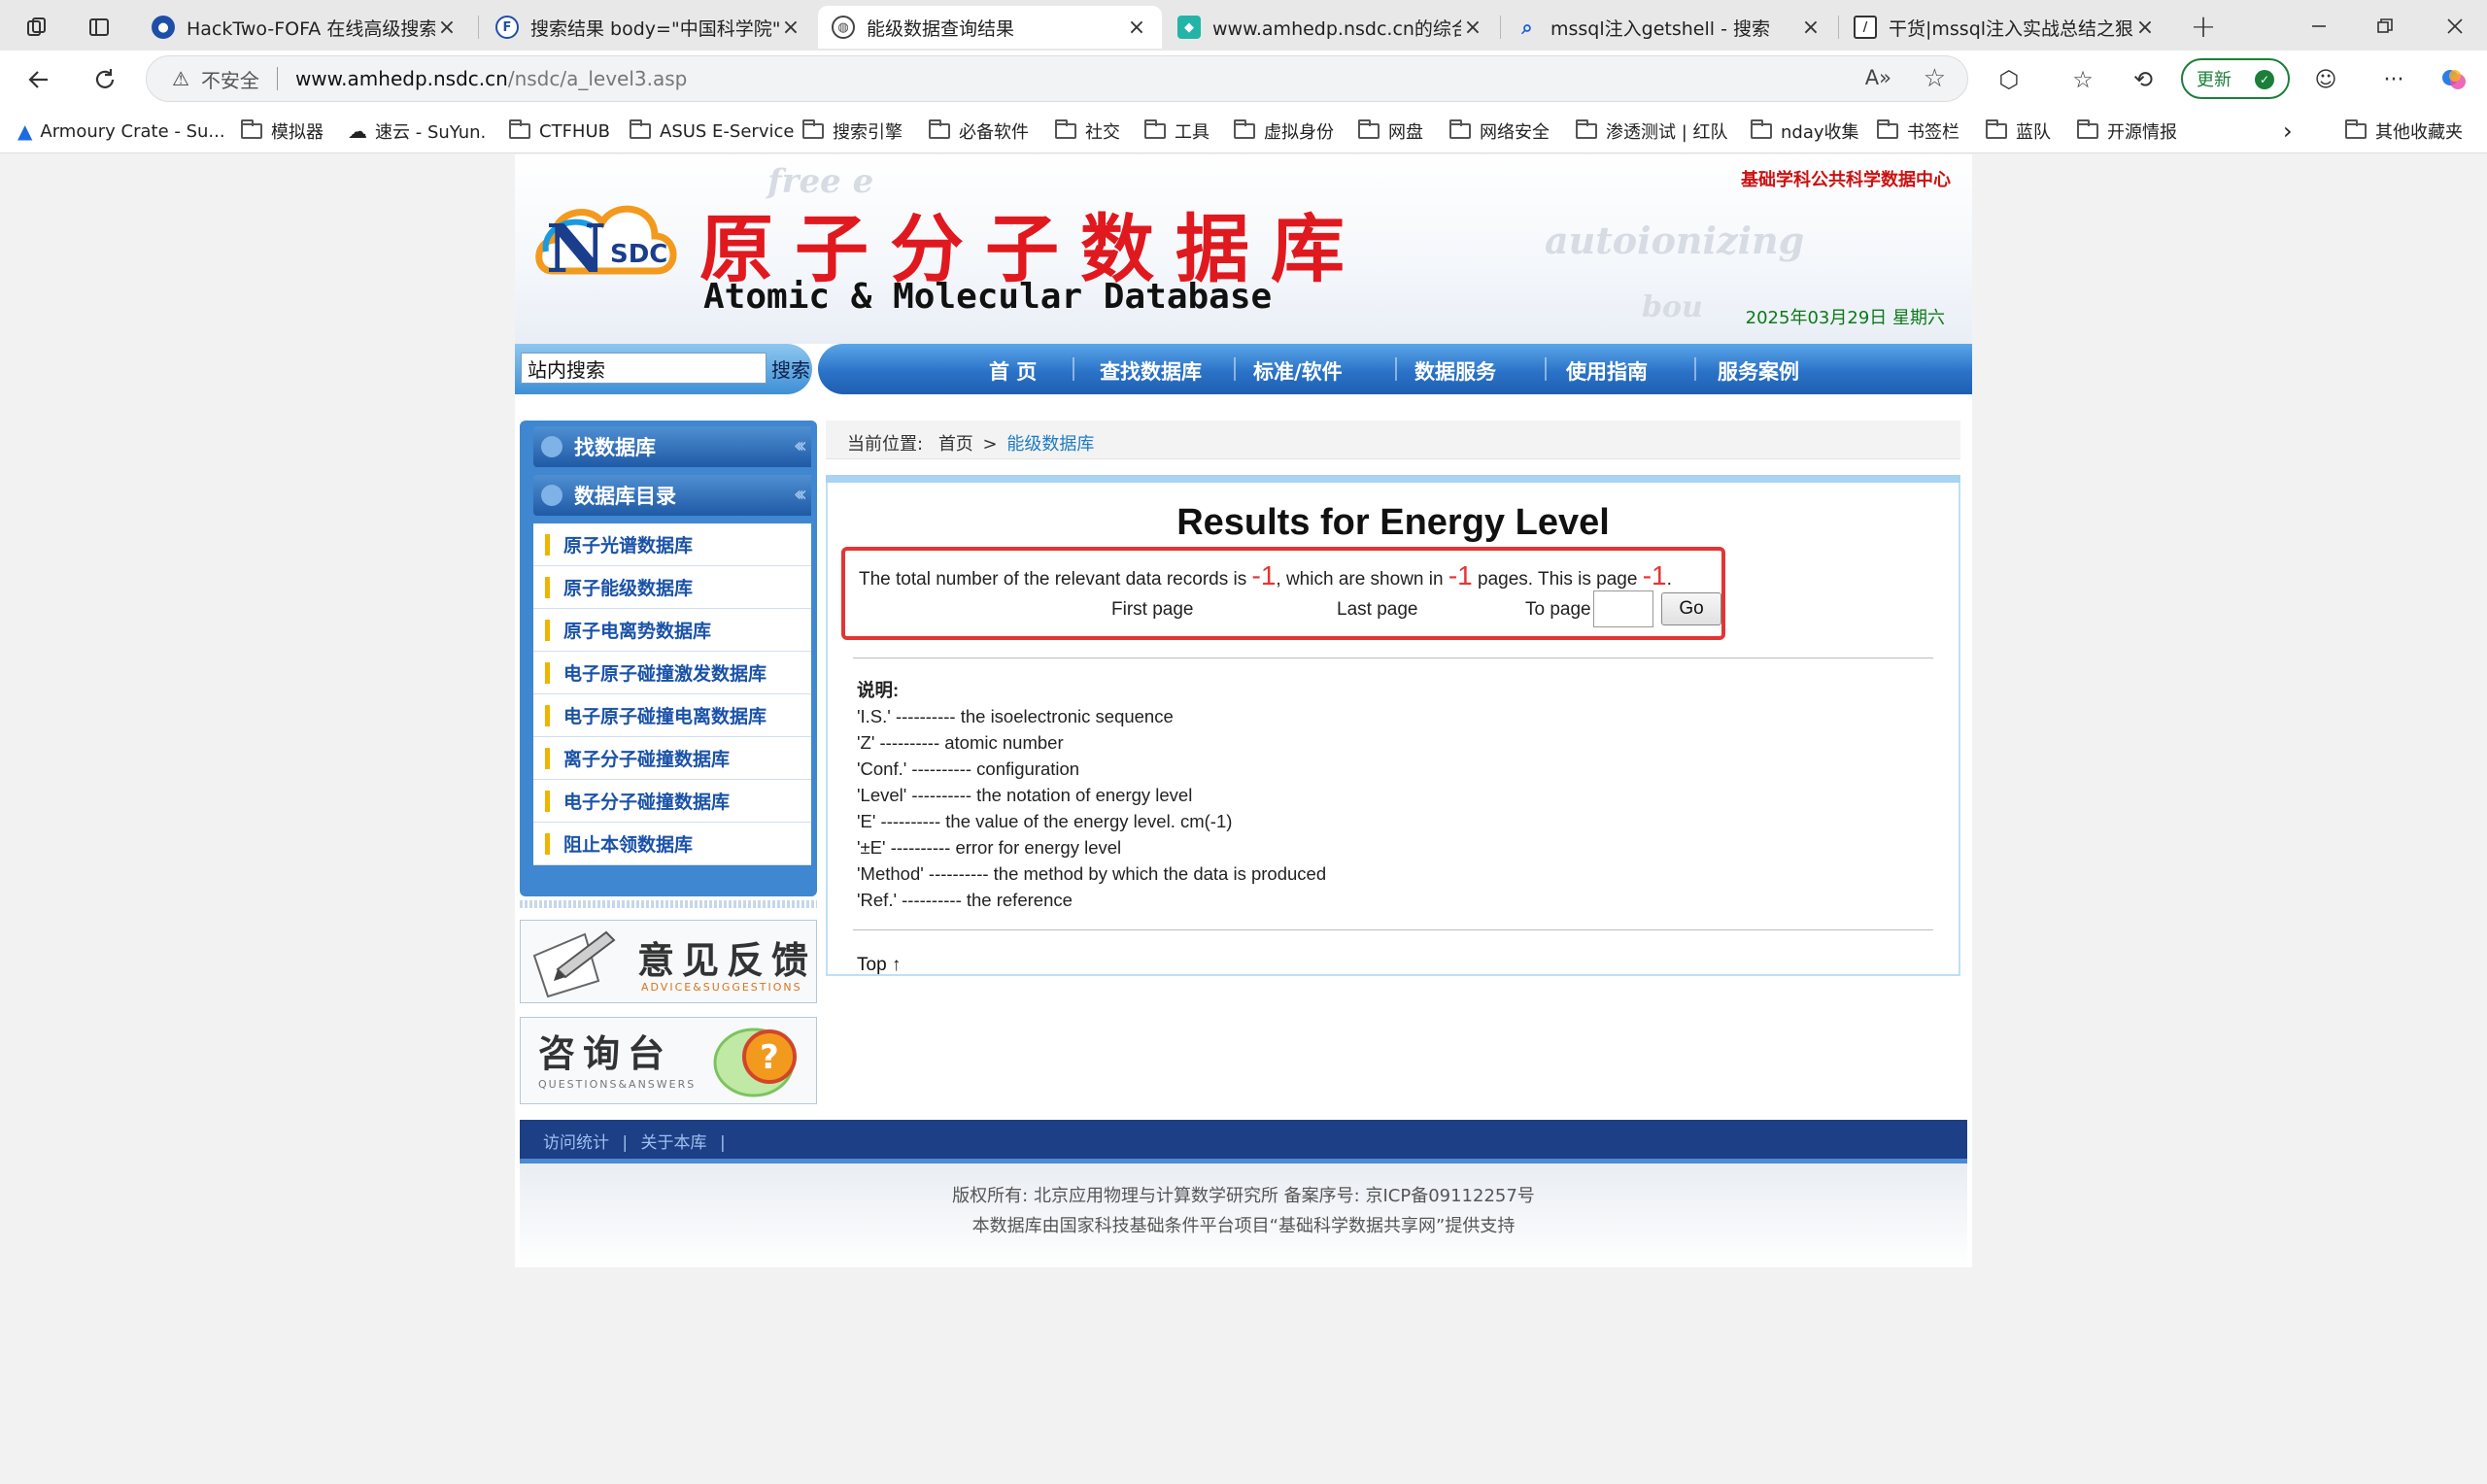 The image size is (2487, 1484). Describe the element at coordinates (727, 131) in the screenshot. I see `bookmark-label: ASUS E-Service` at that location.